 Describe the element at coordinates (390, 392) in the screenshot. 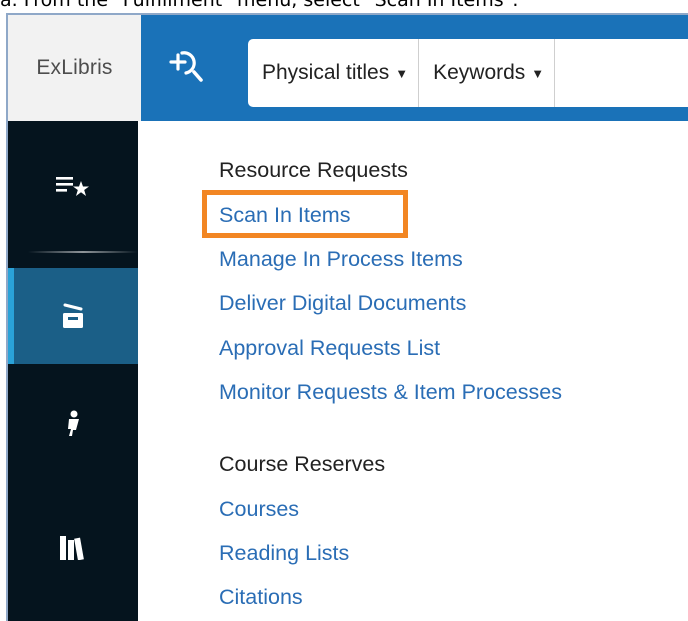

I see `menu-link-monitor-requests: Monitor Requests & Item Processes` at that location.